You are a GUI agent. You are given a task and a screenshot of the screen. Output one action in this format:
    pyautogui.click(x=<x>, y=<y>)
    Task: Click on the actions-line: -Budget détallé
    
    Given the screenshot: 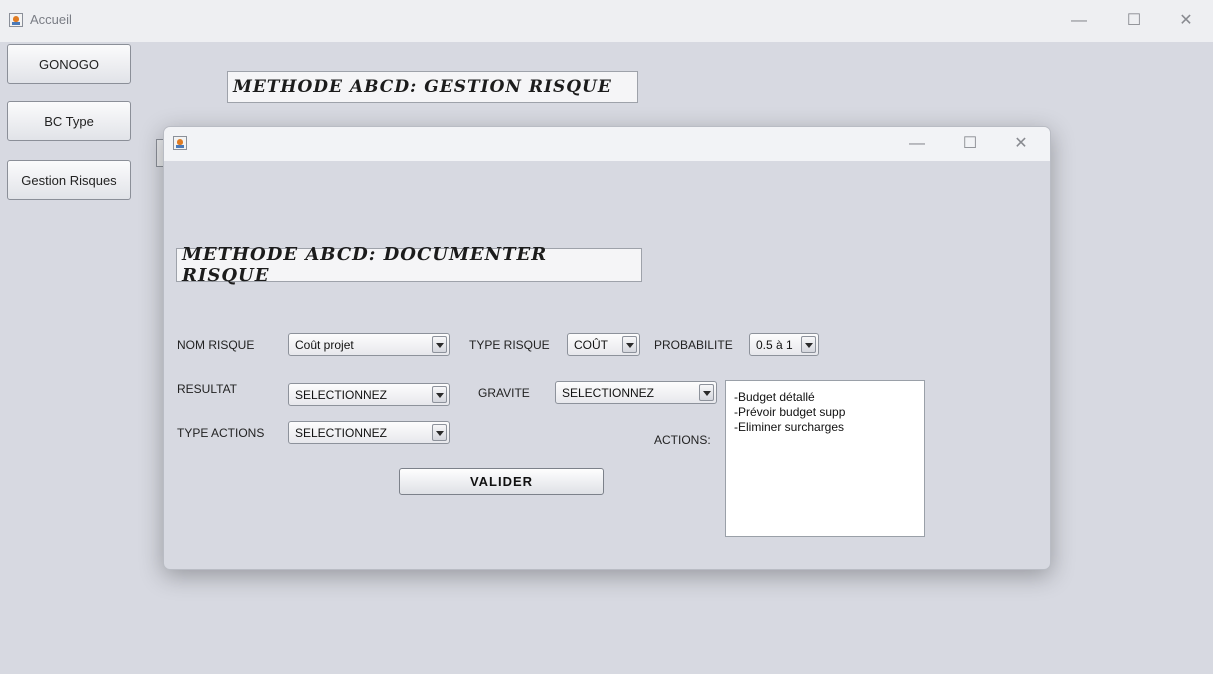 What is the action you would take?
    pyautogui.click(x=774, y=397)
    